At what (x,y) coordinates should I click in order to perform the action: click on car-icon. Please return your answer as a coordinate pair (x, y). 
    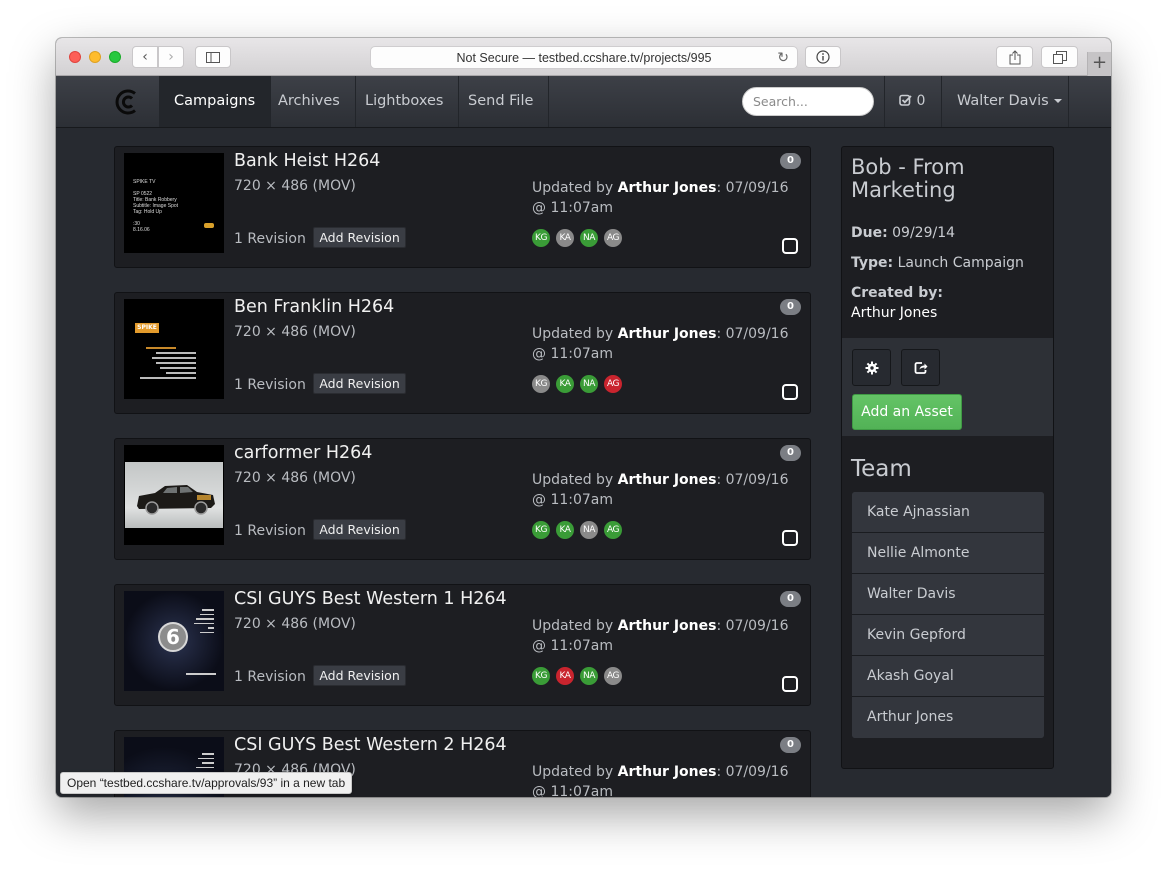
    Looking at the image, I should click on (176, 500).